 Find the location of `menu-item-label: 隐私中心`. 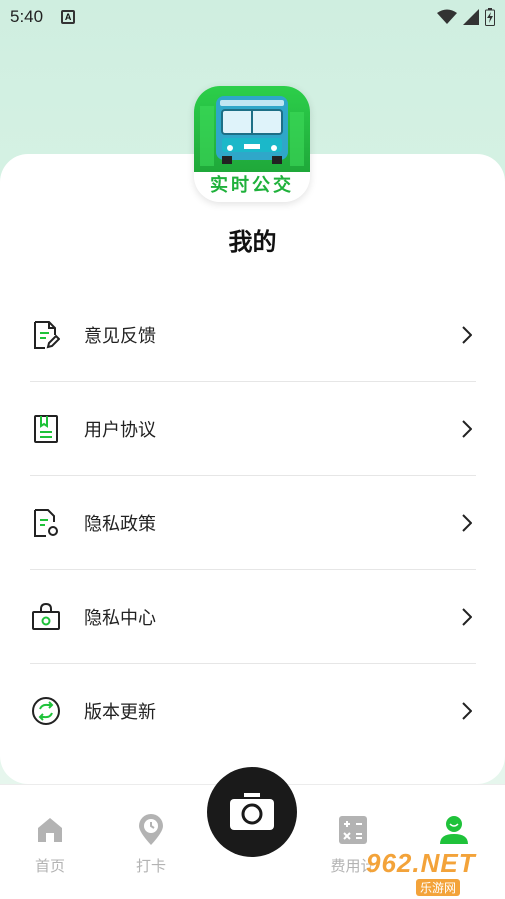

menu-item-label: 隐私中心 is located at coordinates (120, 618).